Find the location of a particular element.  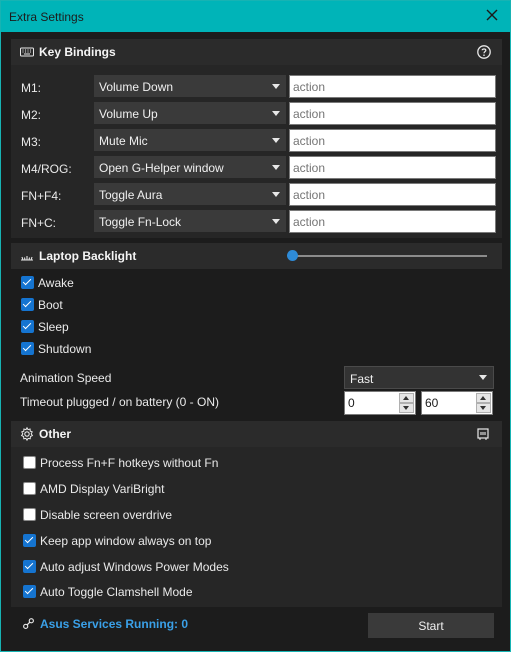

key-bindings-header: Key Bindings is located at coordinates (256, 52).